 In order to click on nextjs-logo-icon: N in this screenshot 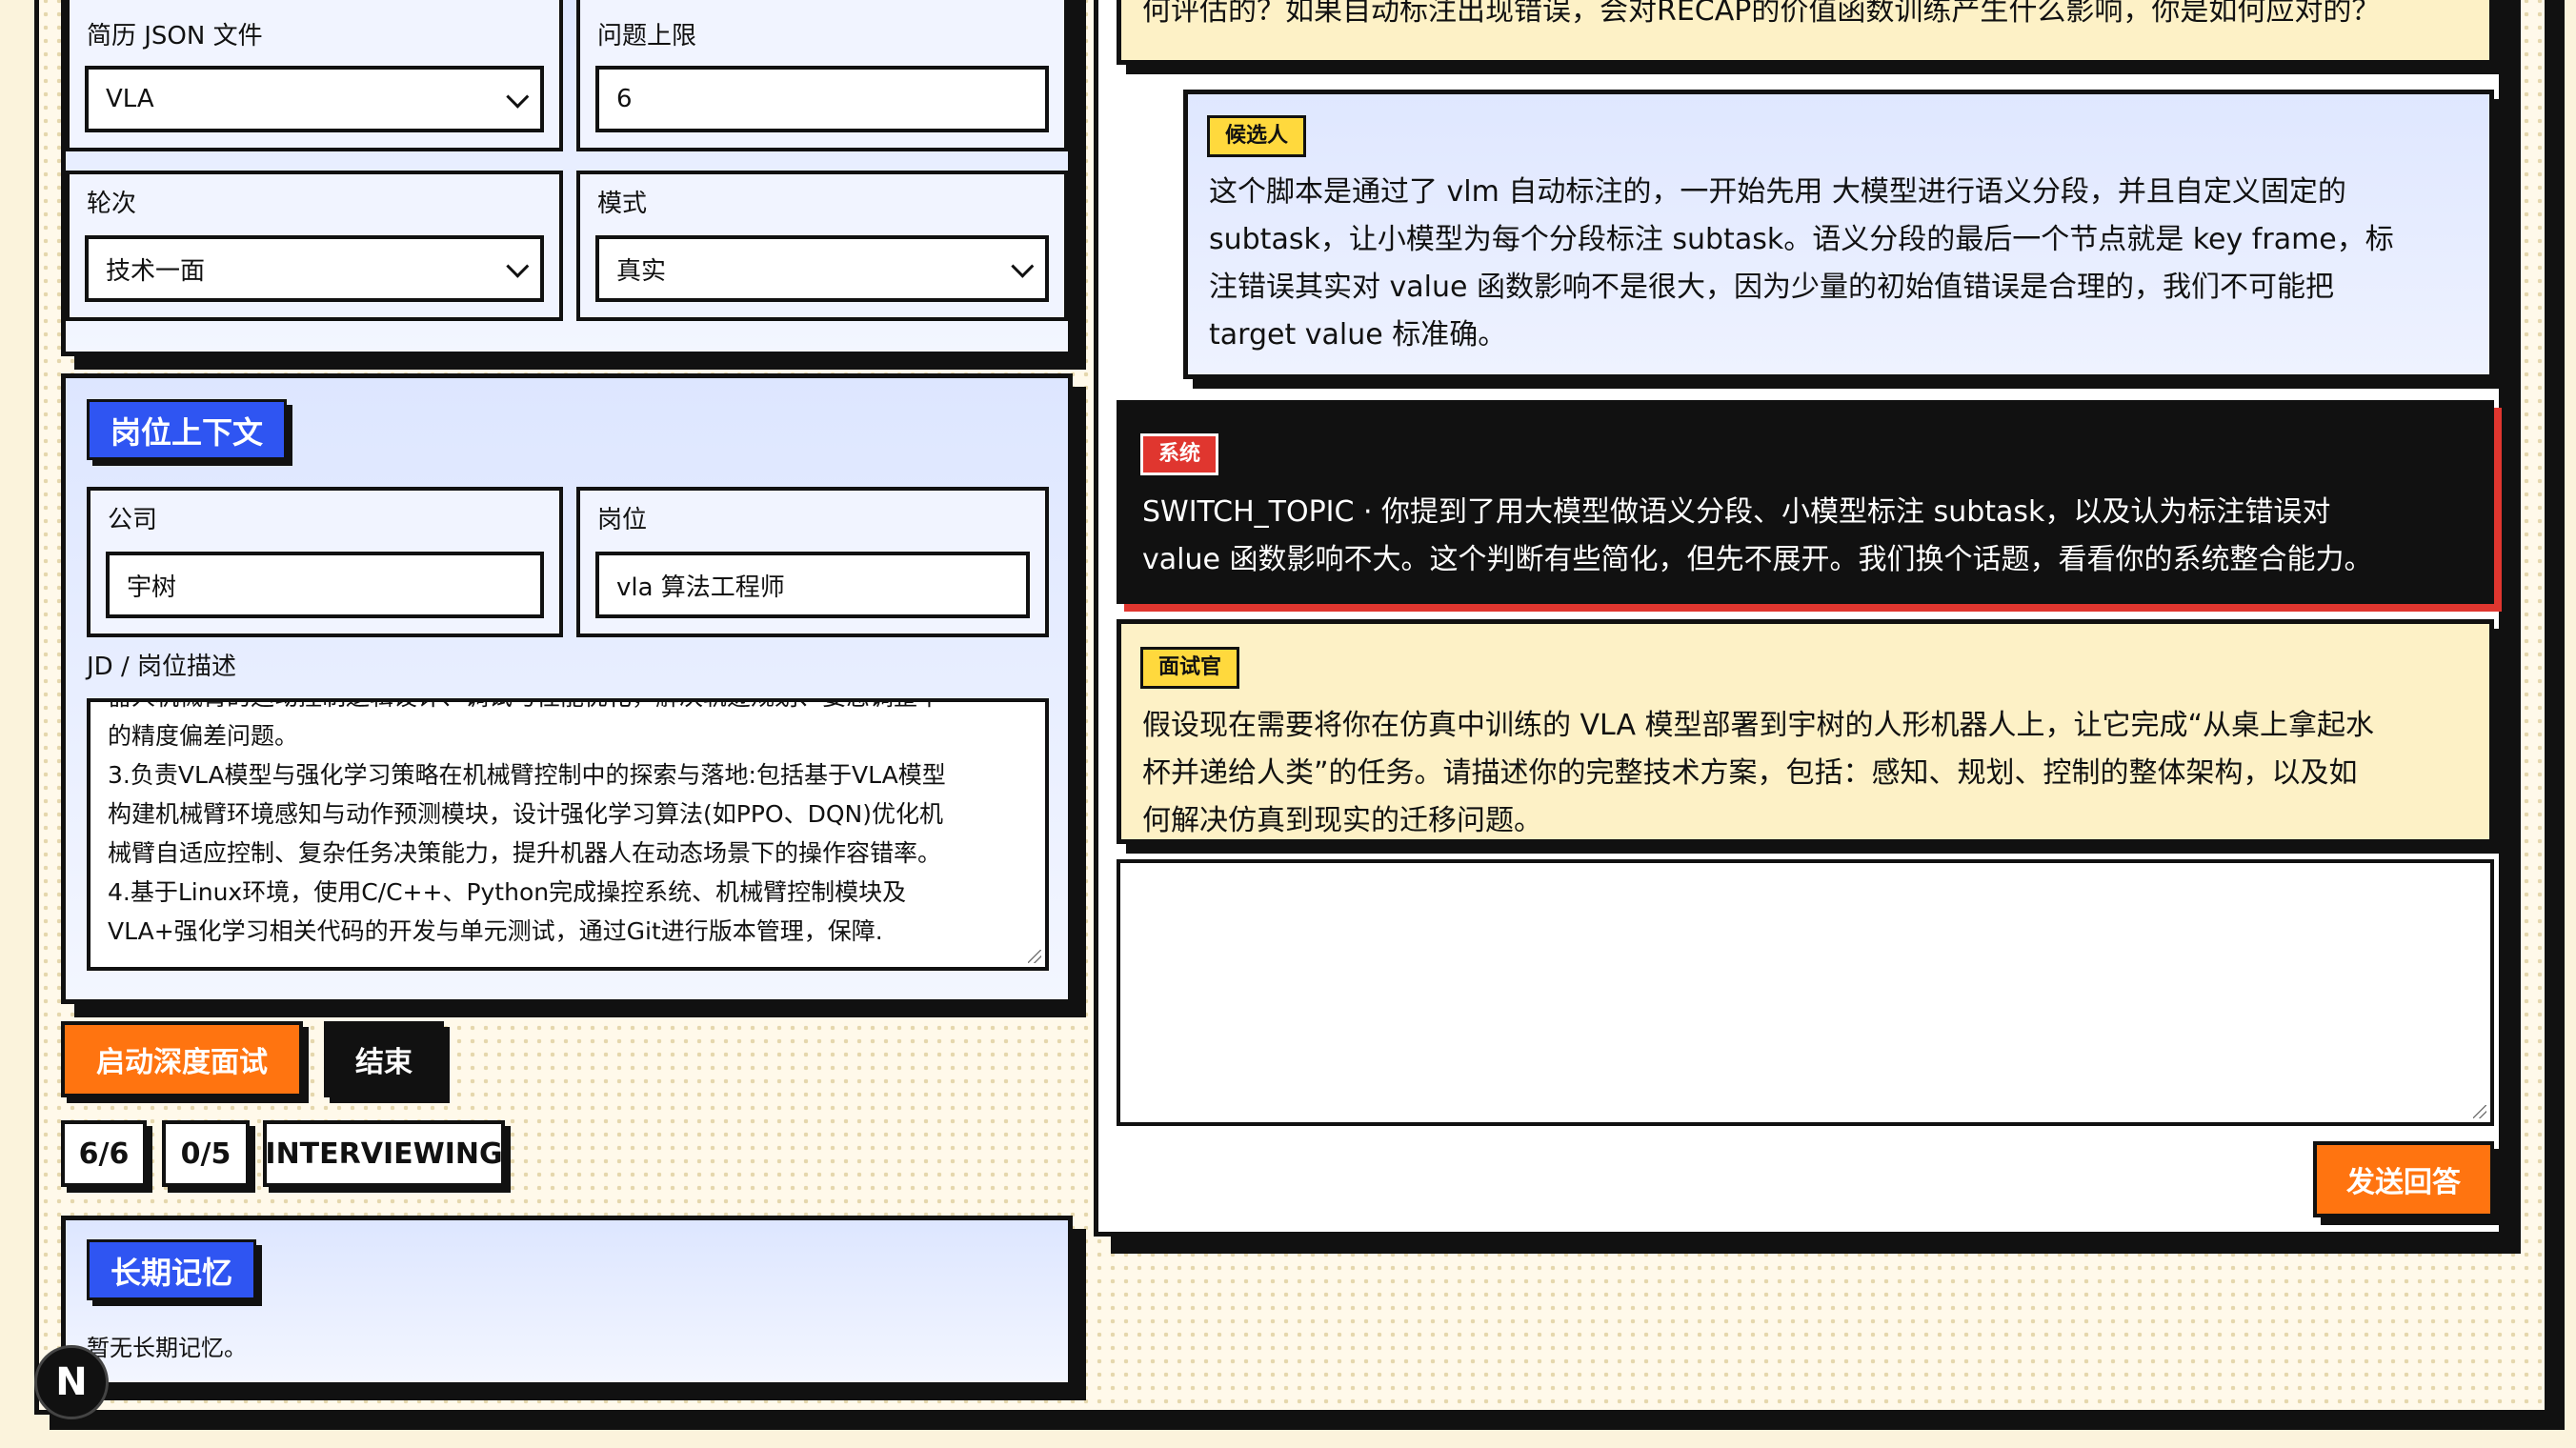, I will do `click(71, 1382)`.